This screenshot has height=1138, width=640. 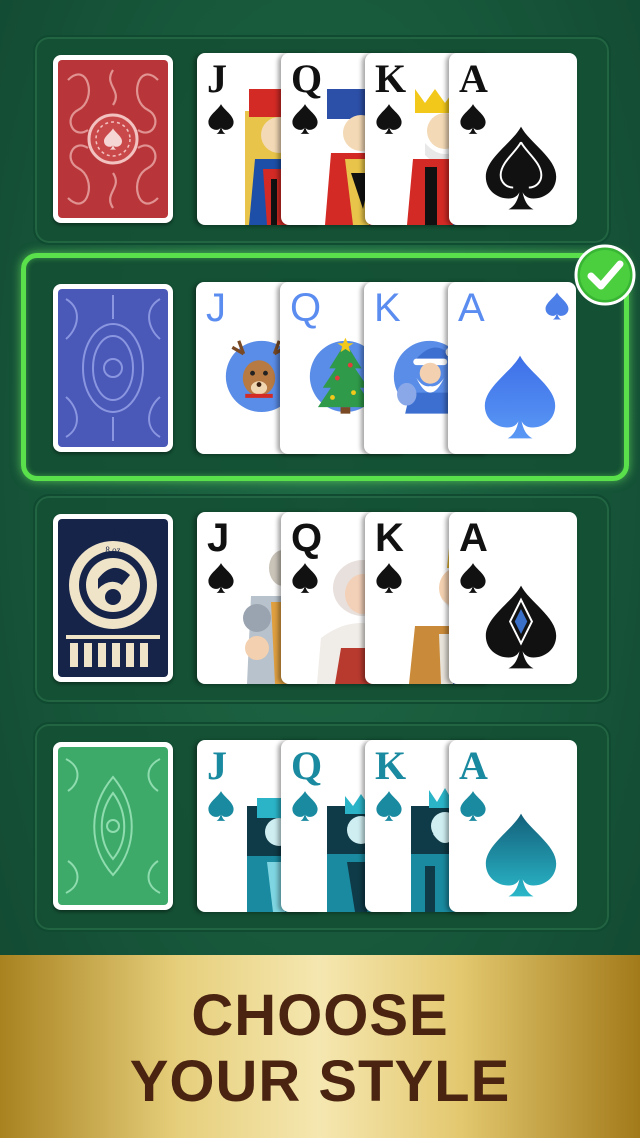 I want to click on card-back-red, so click(x=113, y=139).